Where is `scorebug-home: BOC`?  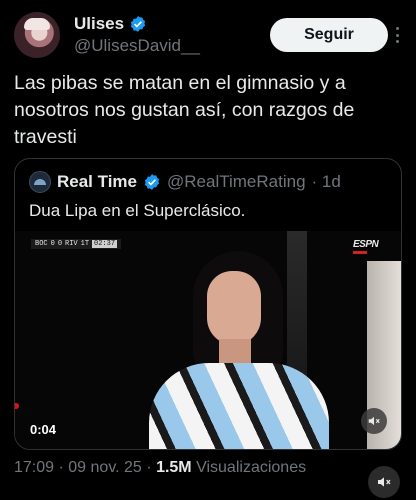 scorebug-home: BOC is located at coordinates (41, 244).